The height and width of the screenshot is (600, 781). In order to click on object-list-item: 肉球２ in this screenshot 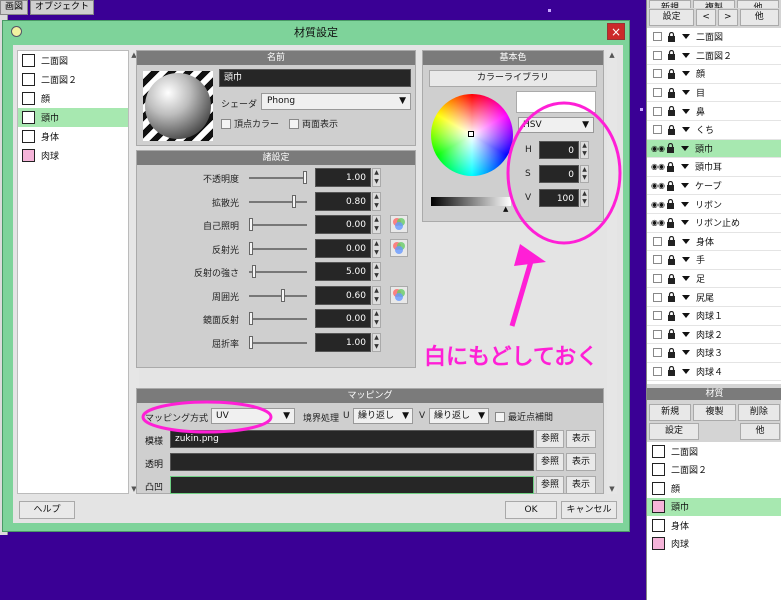, I will do `click(714, 335)`.